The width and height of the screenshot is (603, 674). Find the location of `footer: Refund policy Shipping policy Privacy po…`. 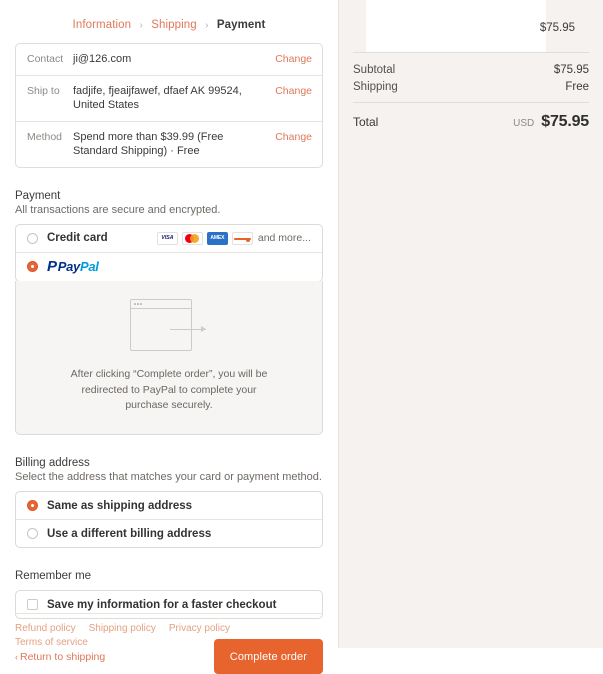

footer: Refund policy Shipping policy Privacy po… is located at coordinates (169, 630).